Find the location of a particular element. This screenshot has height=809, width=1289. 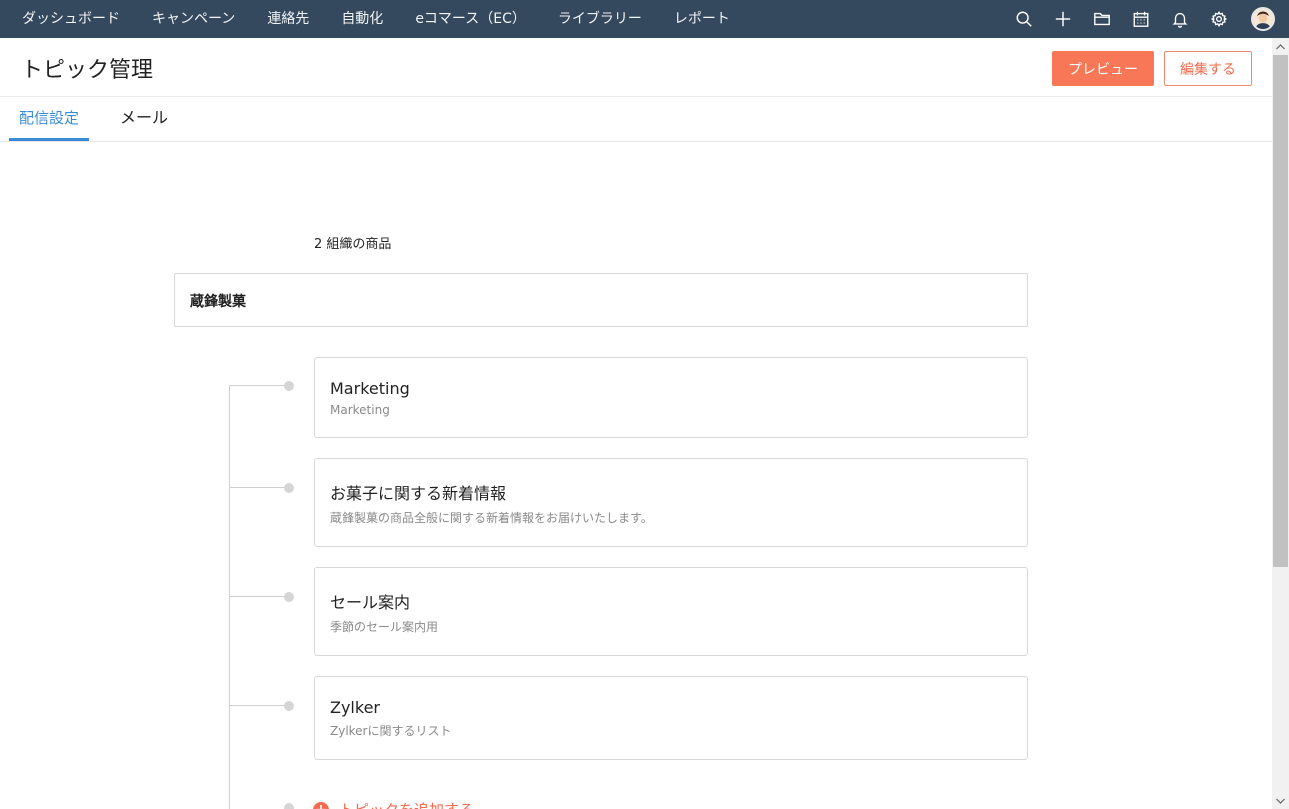

nav-campaigns: キャンペーン is located at coordinates (193, 19).